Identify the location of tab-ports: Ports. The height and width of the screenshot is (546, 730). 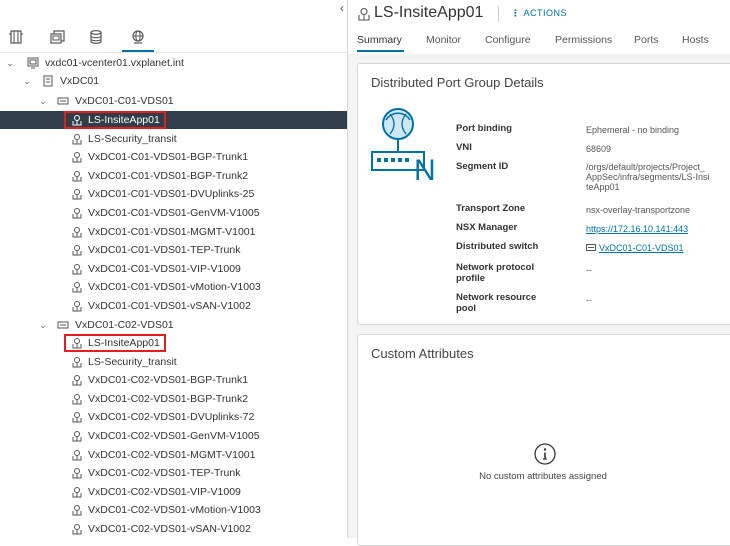
(646, 40).